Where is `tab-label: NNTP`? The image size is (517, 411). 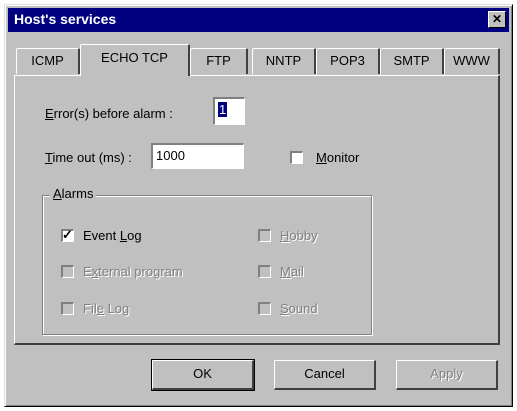 tab-label: NNTP is located at coordinates (283, 60).